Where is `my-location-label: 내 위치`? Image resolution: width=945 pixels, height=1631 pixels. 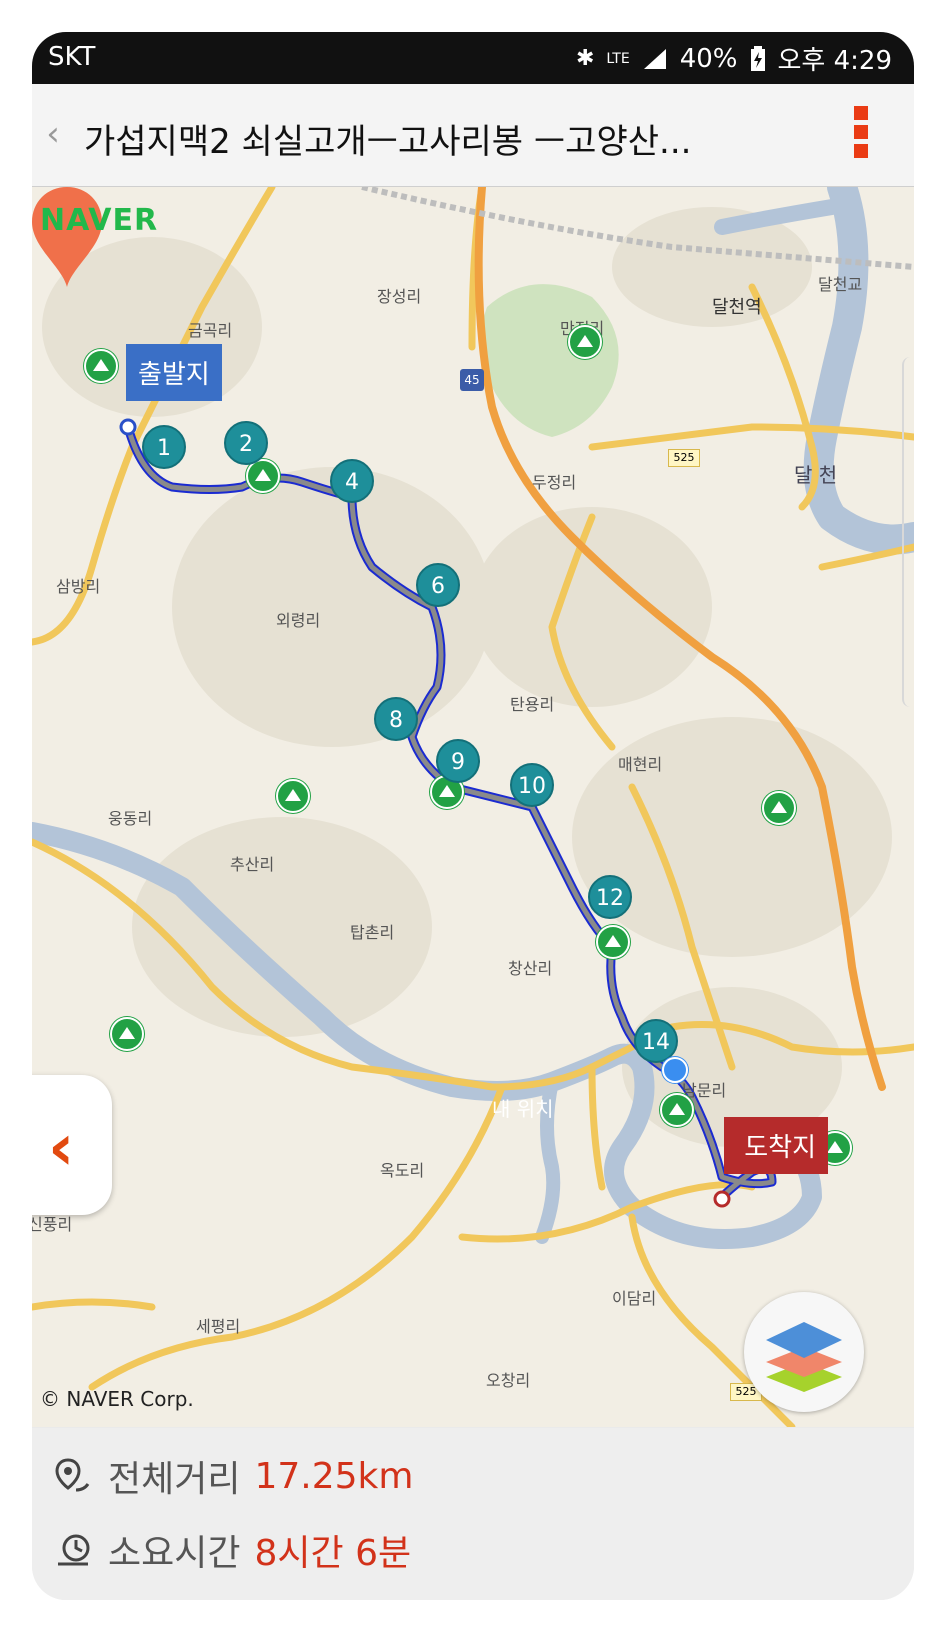
my-location-label: 내 위치 is located at coordinates (523, 1109).